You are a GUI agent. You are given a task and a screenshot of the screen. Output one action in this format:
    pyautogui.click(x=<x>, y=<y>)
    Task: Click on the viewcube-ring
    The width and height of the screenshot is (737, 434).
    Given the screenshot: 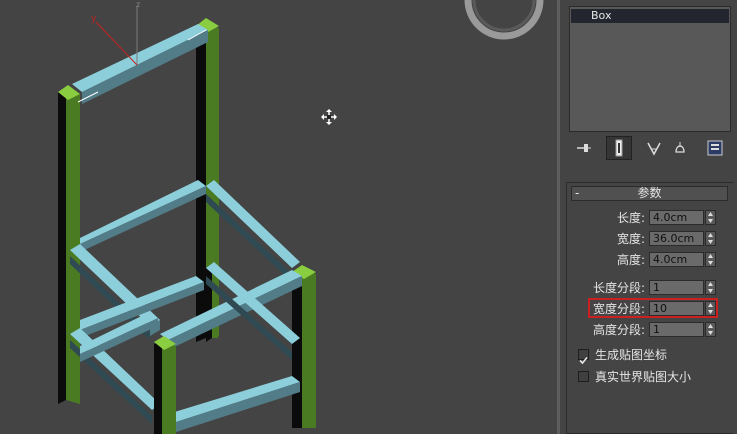 What is the action you would take?
    pyautogui.click(x=504, y=20)
    